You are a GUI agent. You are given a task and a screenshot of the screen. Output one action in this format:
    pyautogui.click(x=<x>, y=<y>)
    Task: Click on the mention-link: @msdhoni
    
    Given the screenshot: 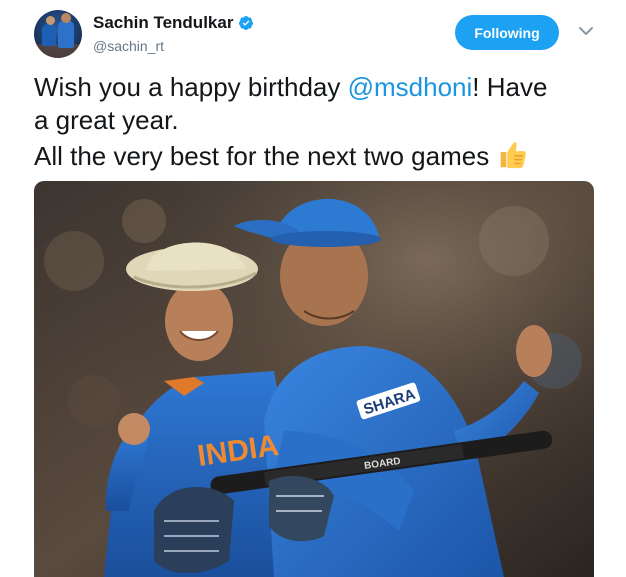 What is the action you would take?
    pyautogui.click(x=410, y=87)
    